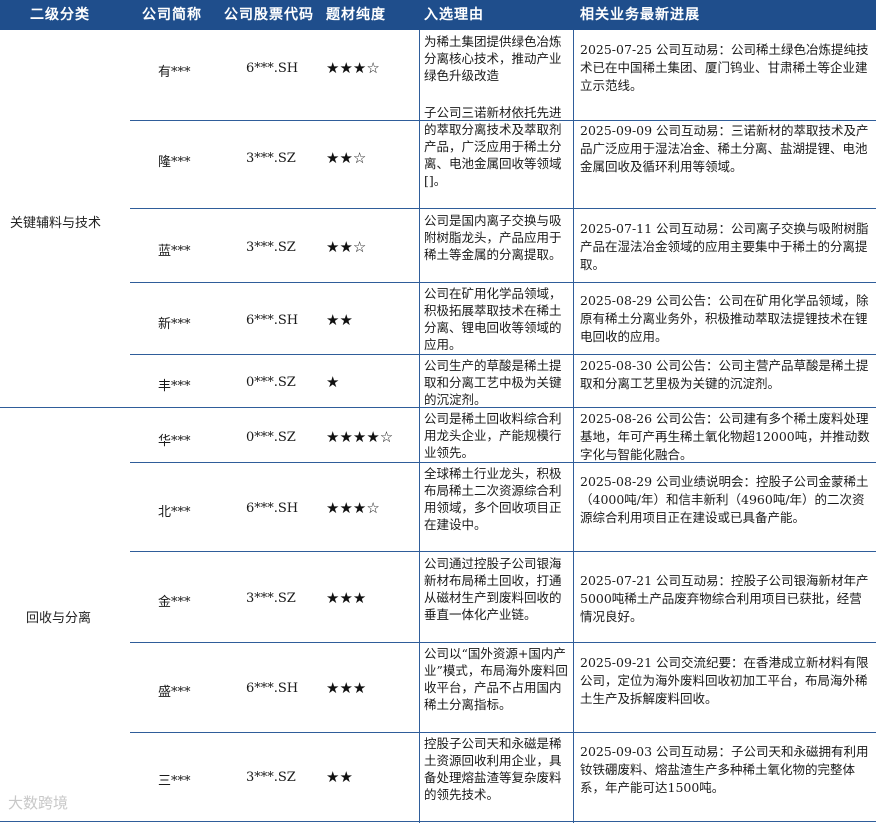 The width and height of the screenshot is (876, 823). Describe the element at coordinates (493, 382) in the screenshot. I see `selection-reason: 公司生产的草酸是稀土提取和分离工艺中极为关键的沉淀剂。` at that location.